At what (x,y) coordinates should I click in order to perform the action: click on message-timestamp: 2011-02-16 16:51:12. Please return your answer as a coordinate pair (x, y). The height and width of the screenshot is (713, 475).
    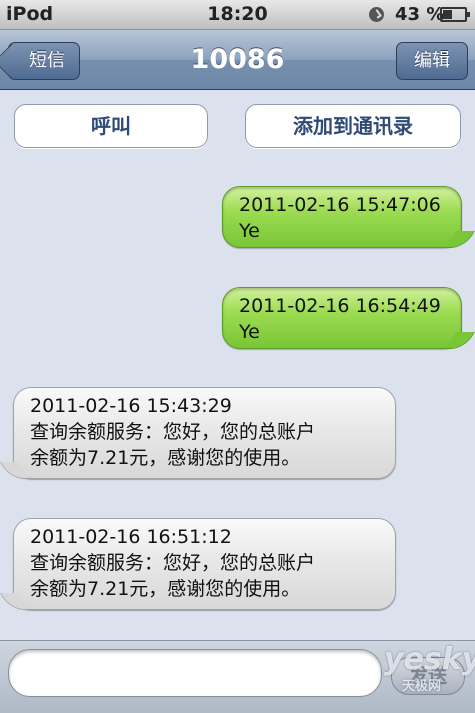
    Looking at the image, I should click on (131, 537).